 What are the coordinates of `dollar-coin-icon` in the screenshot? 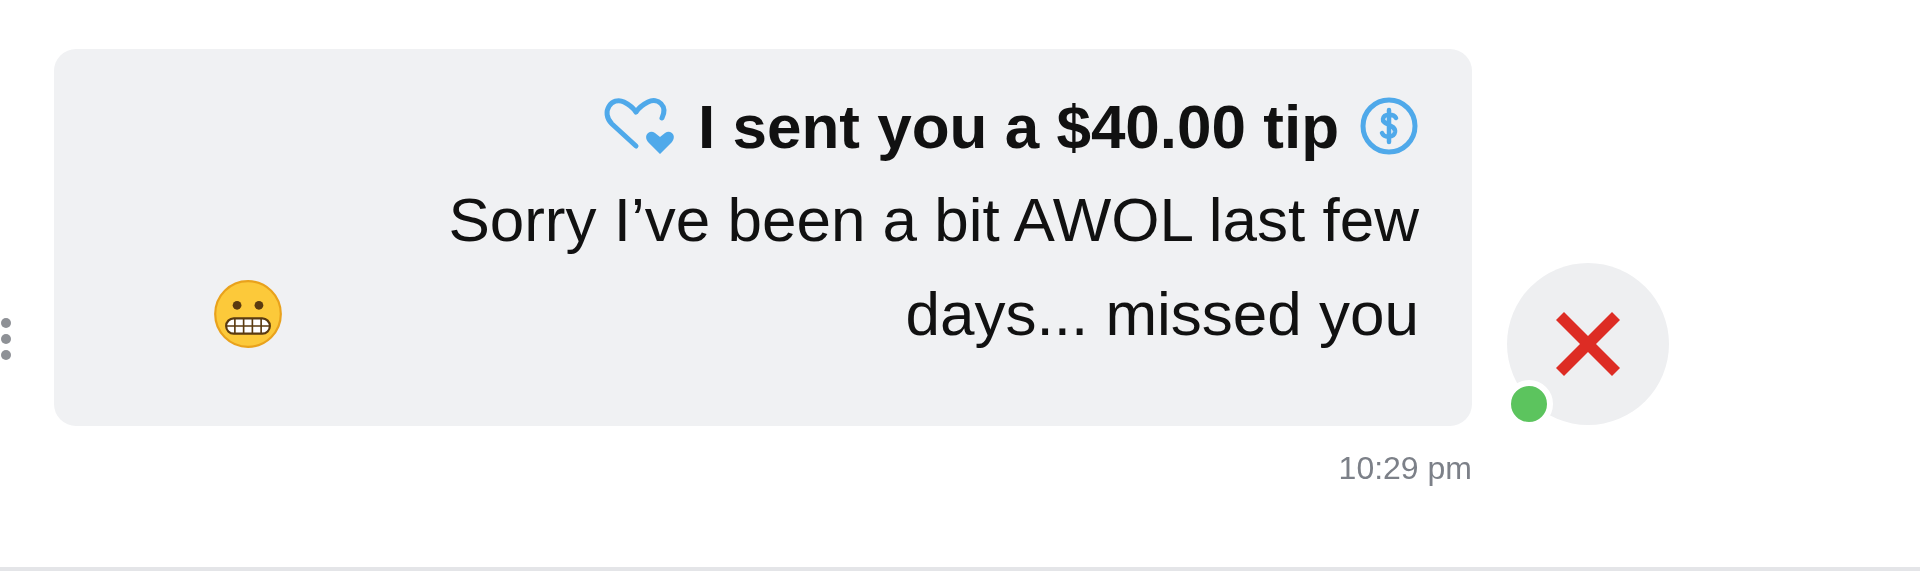 It's located at (1389, 126).